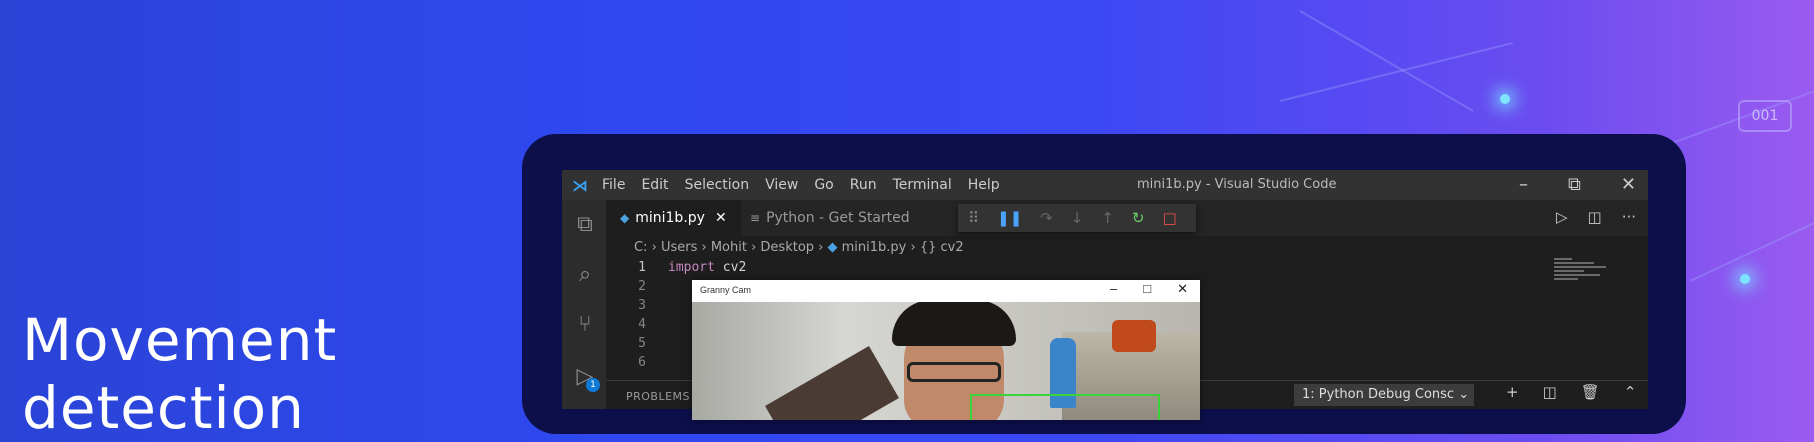 The image size is (1814, 442). What do you see at coordinates (755, 218) in the screenshot?
I see `document-icon: ≡` at bounding box center [755, 218].